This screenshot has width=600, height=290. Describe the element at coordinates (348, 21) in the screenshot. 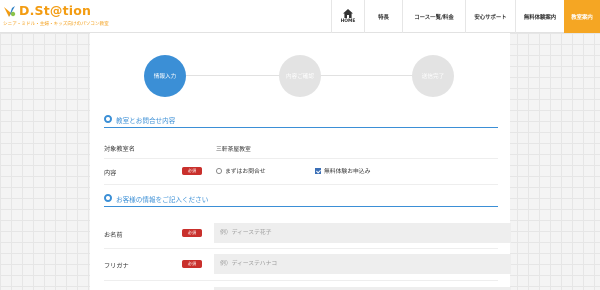

I see `nav-home-label: HOME` at that location.